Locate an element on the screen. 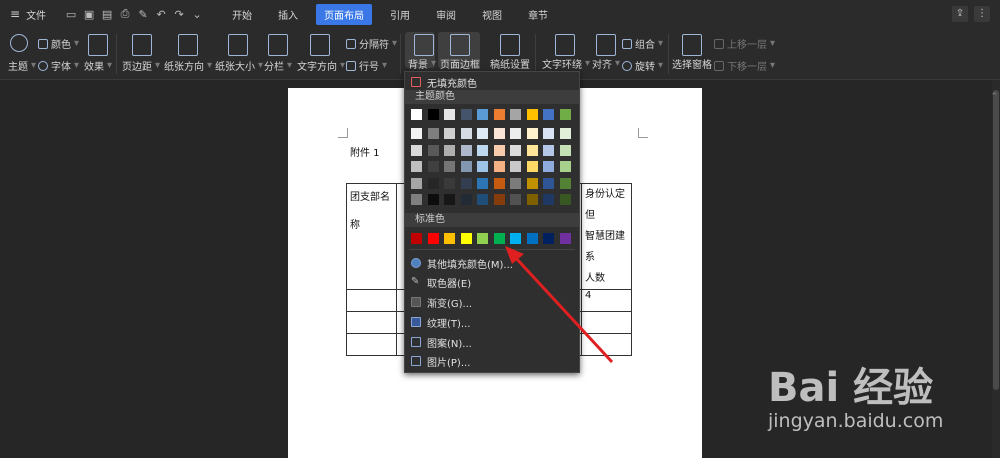 The image size is (1000, 458). baidu-watermark-url: jingyan.baidu.com is located at coordinates (856, 421).